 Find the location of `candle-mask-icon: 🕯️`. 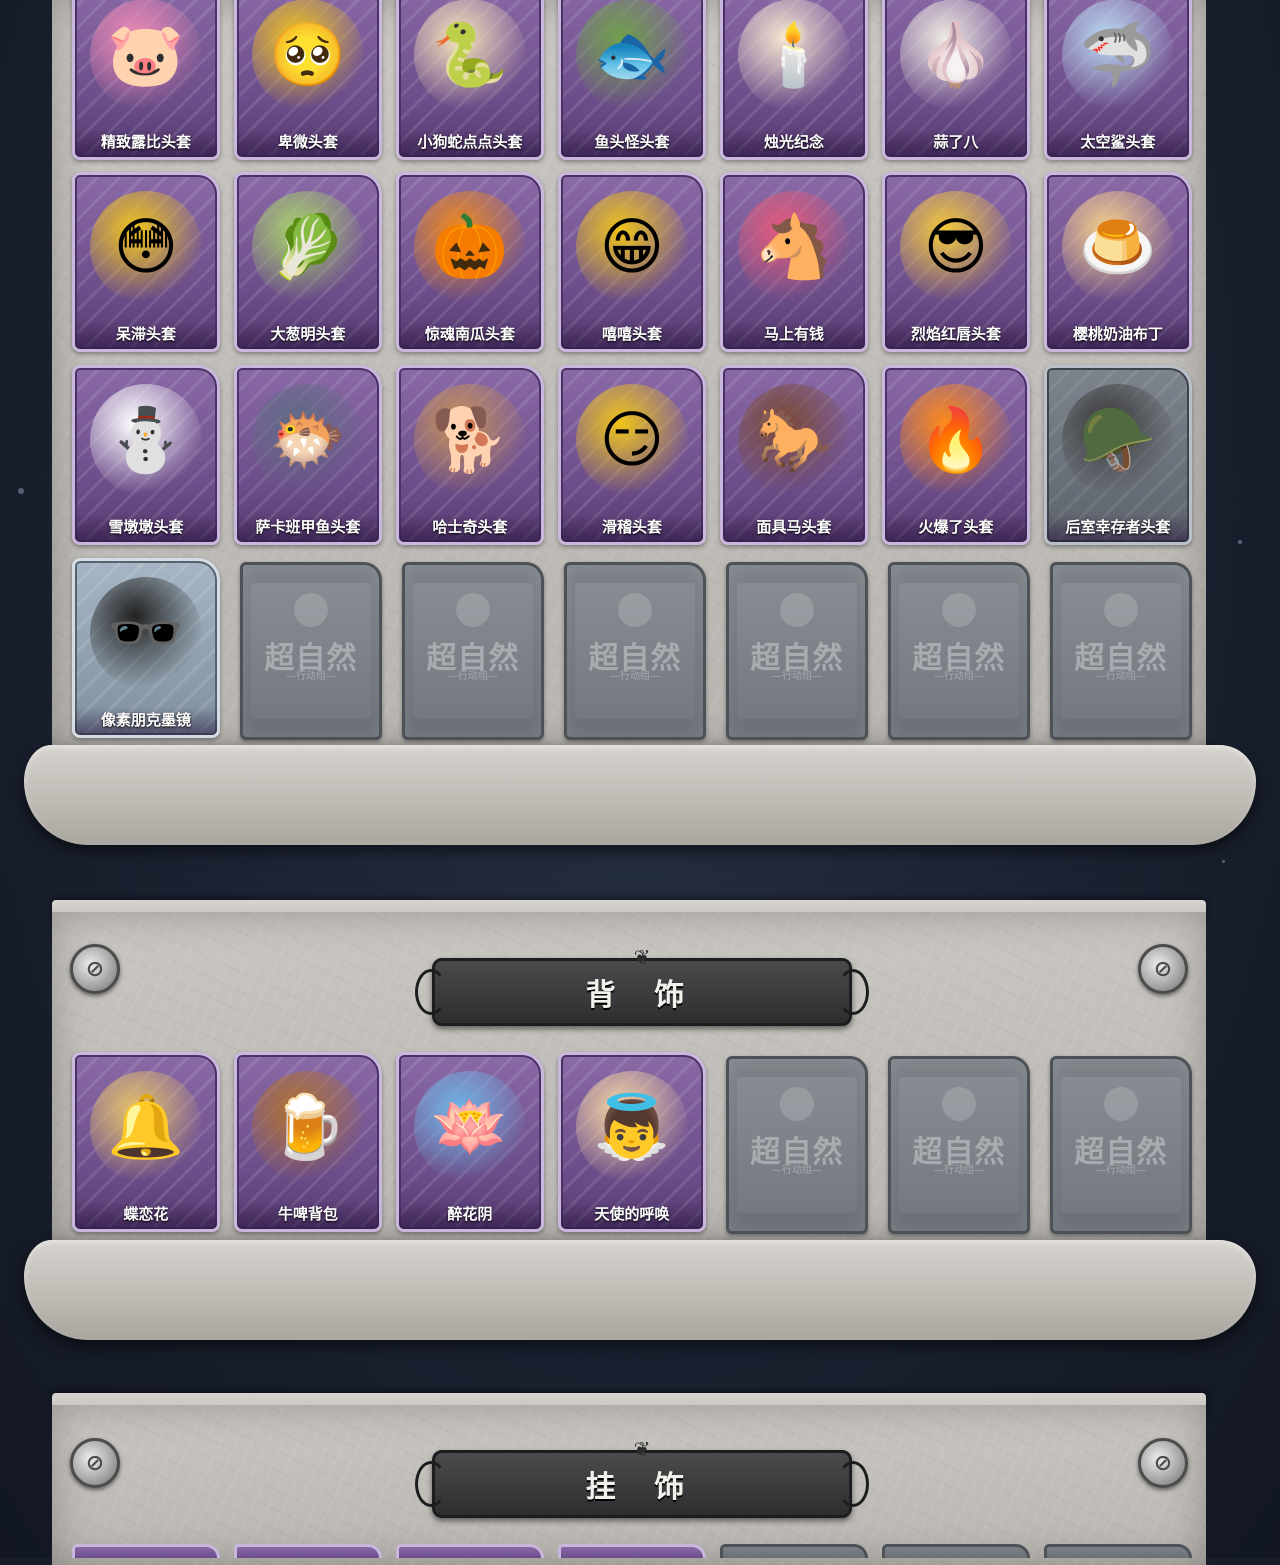

candle-mask-icon: 🕯️ is located at coordinates (794, 55).